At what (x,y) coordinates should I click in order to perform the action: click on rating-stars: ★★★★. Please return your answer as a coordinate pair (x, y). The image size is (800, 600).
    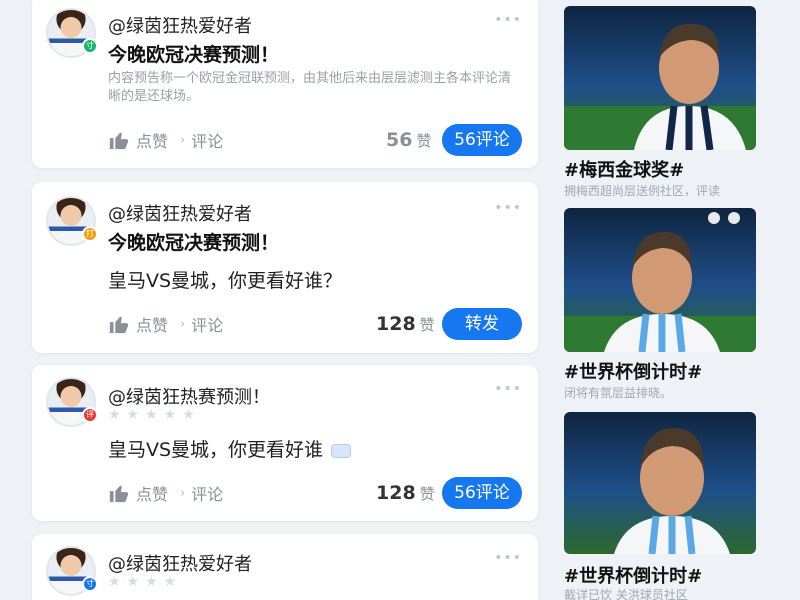
    Looking at the image, I should click on (145, 582).